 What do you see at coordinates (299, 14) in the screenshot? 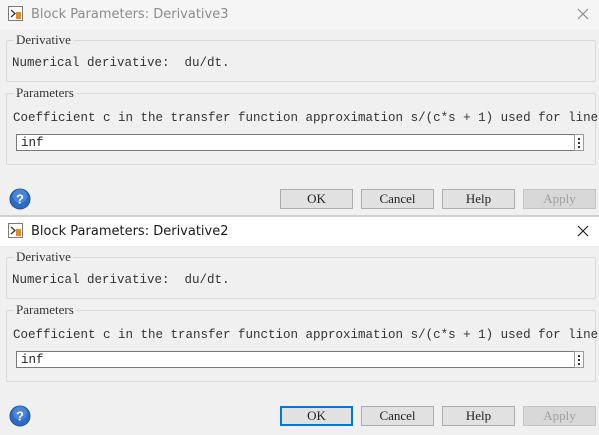
I see `title-bar: Block Parameters: Derivative3` at bounding box center [299, 14].